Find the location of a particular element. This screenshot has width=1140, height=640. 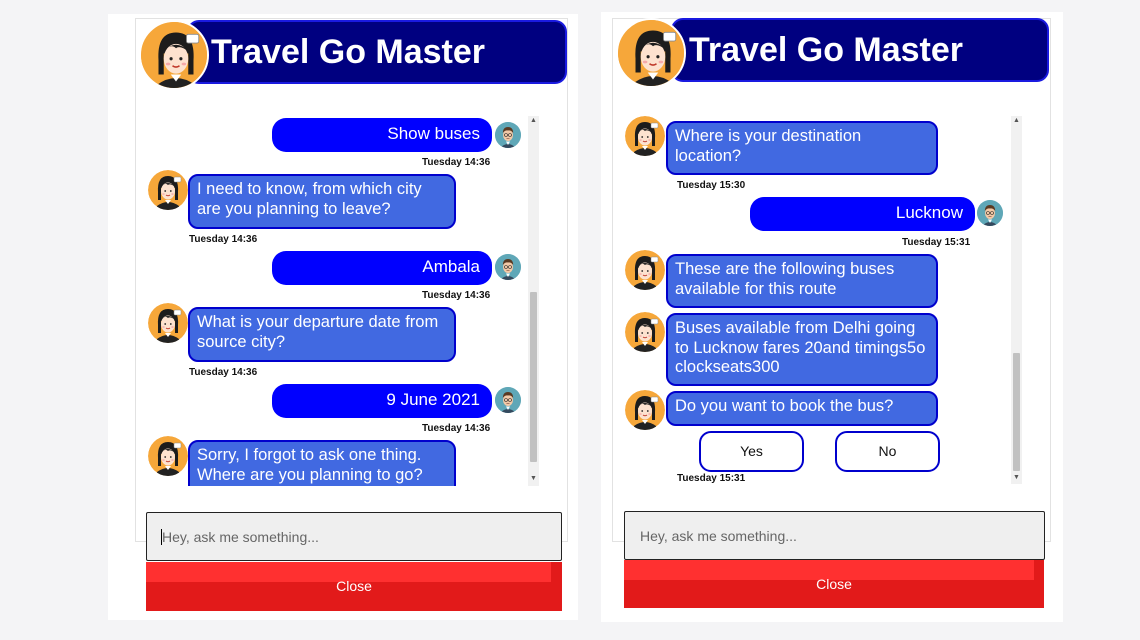

user-message-bubble: Show buses is located at coordinates (382, 135).